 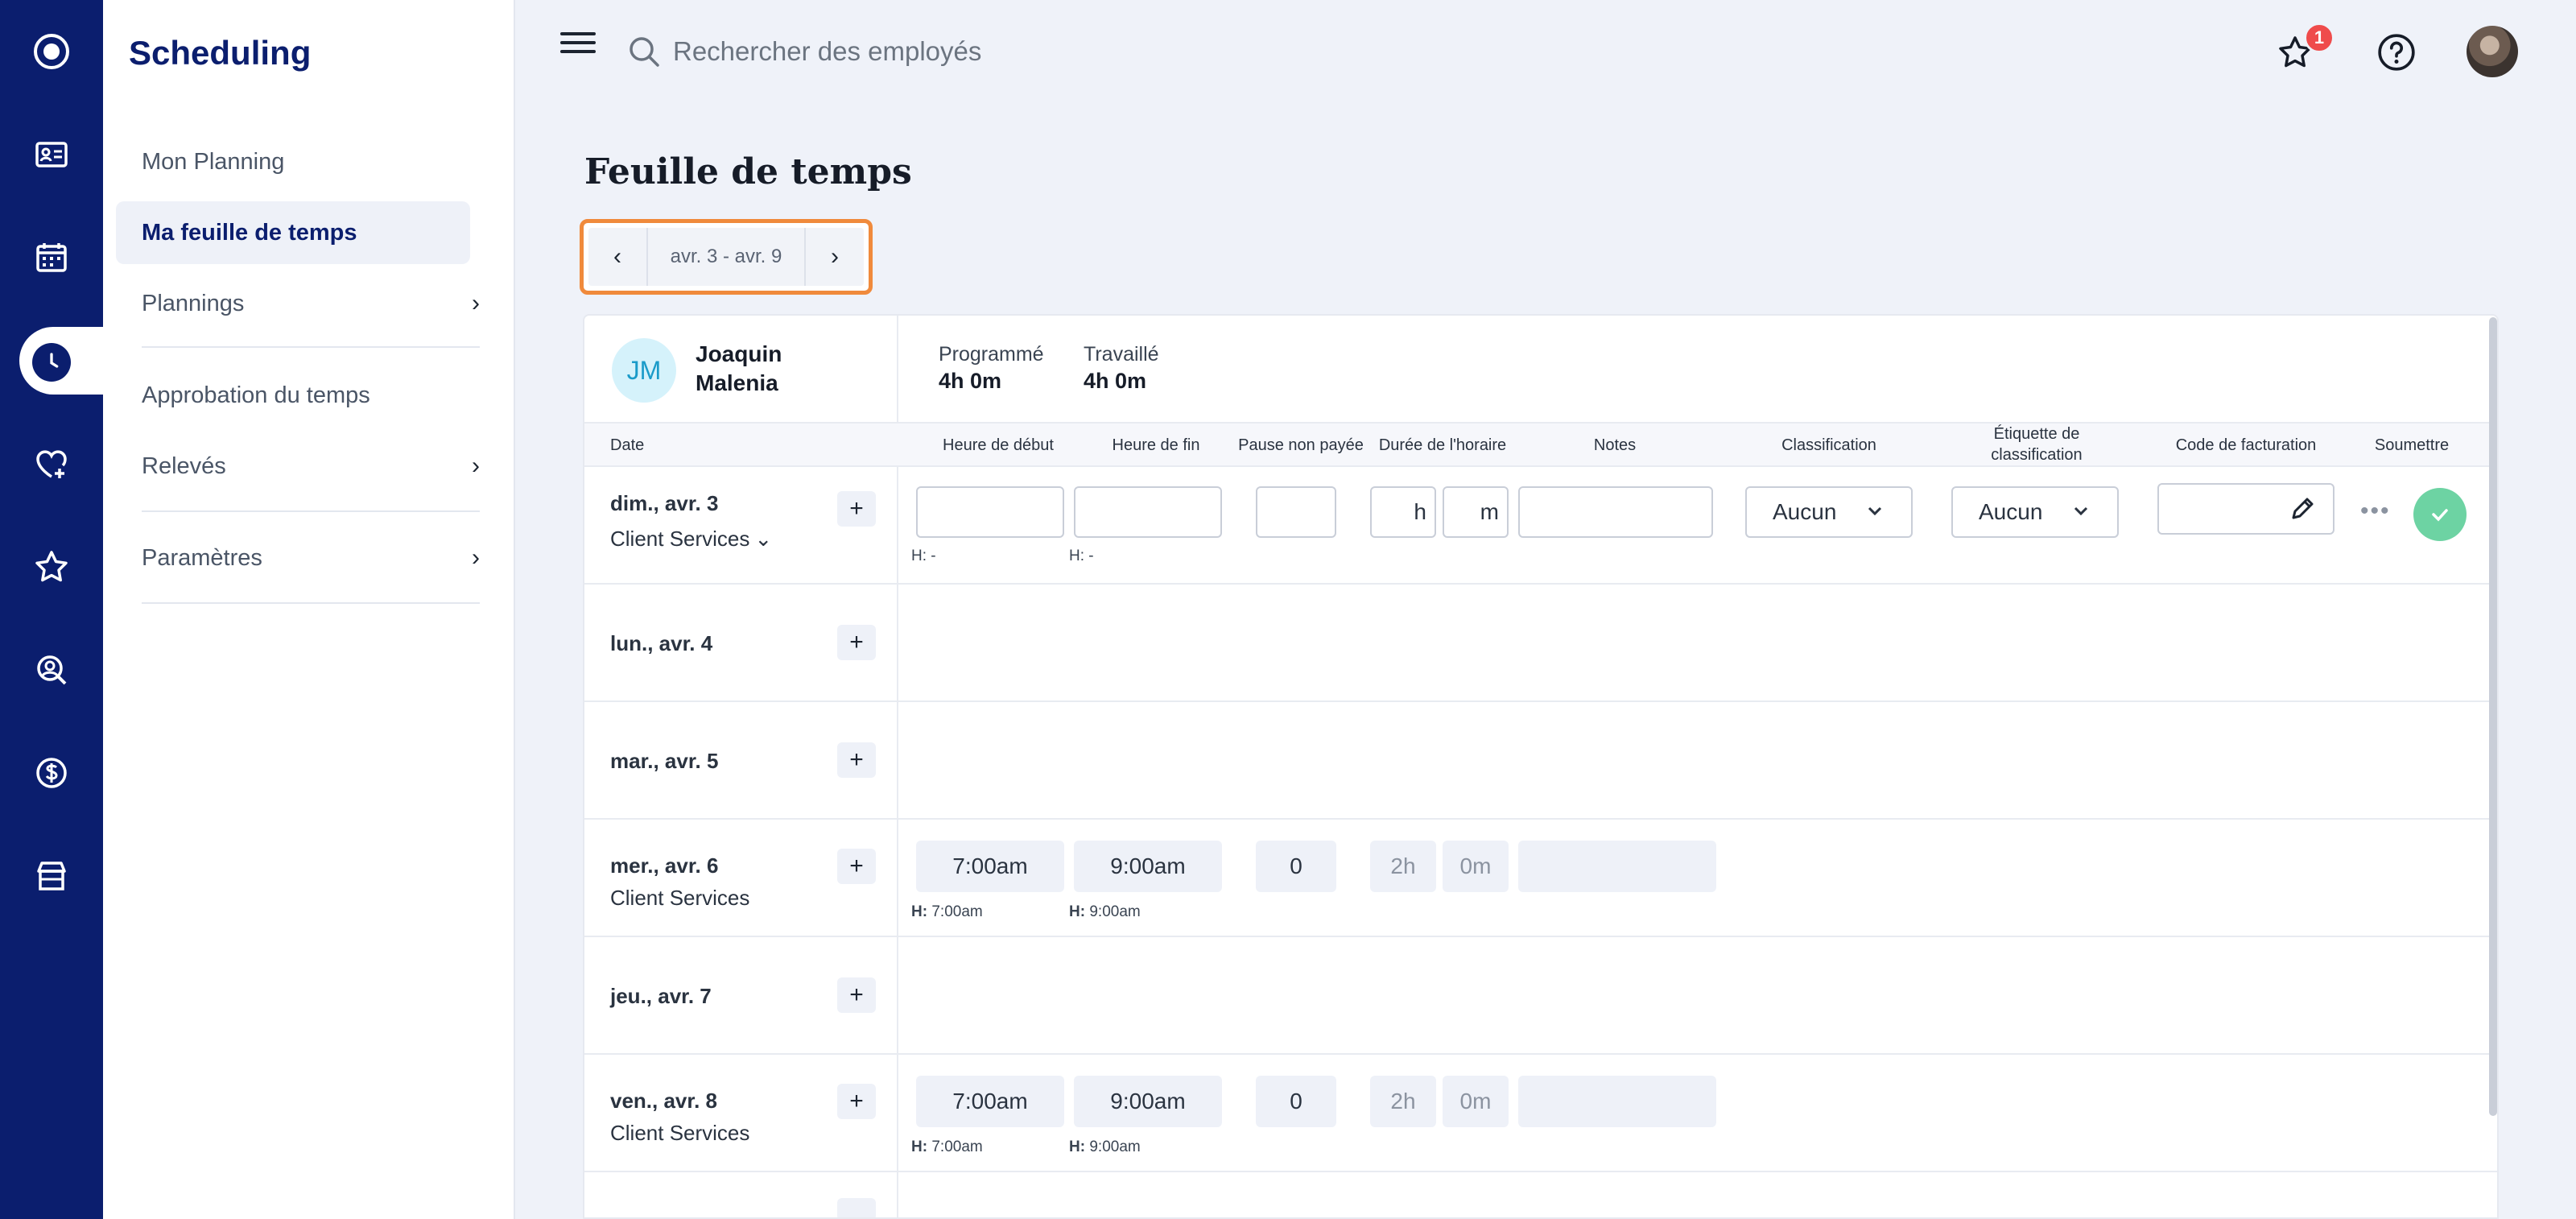 I want to click on employee-name: Joaquin Malenia, so click(x=739, y=369).